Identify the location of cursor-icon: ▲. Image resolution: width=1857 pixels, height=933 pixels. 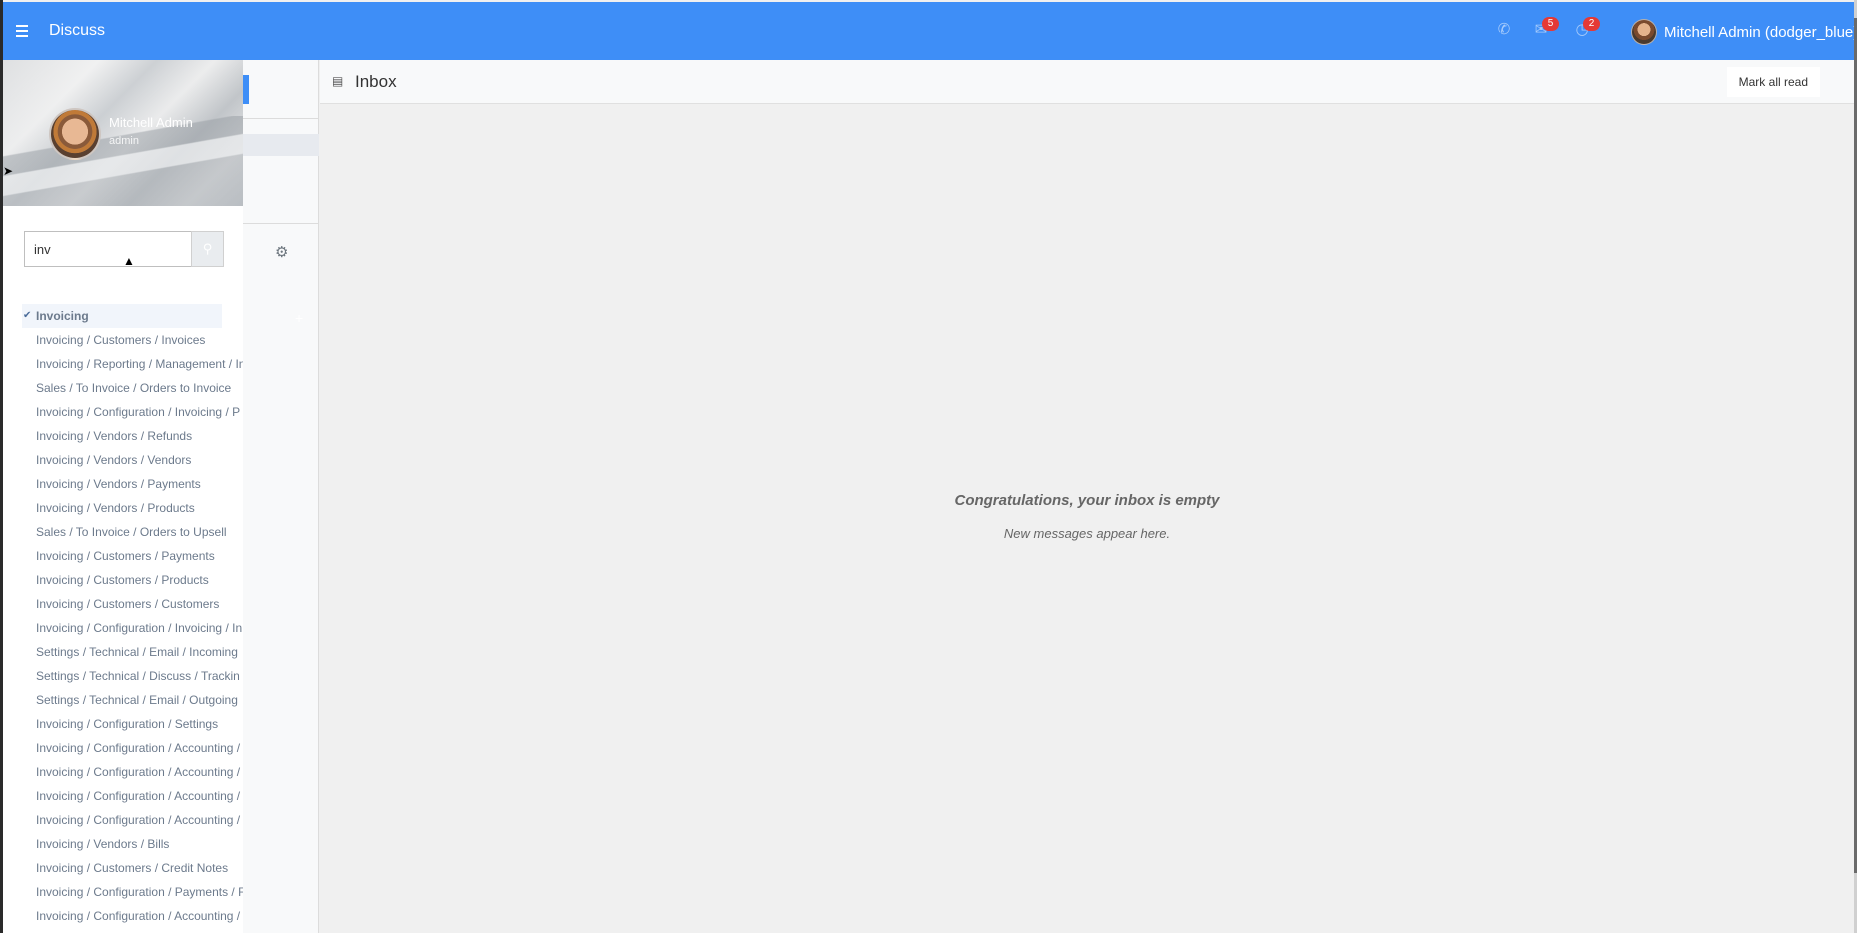
(129, 261).